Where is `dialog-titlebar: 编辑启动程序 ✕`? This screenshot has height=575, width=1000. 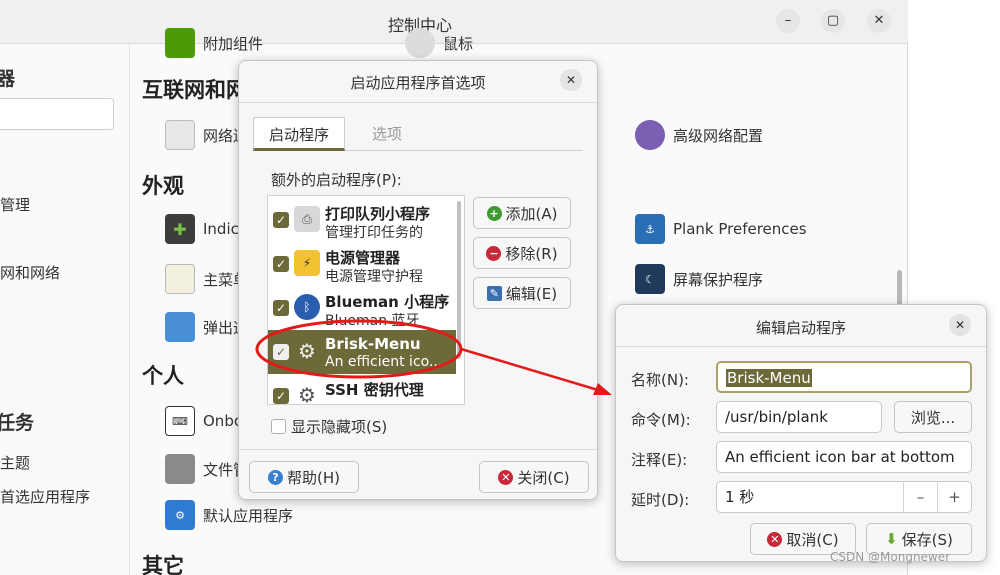 dialog-titlebar: 编辑启动程序 ✕ is located at coordinates (801, 326).